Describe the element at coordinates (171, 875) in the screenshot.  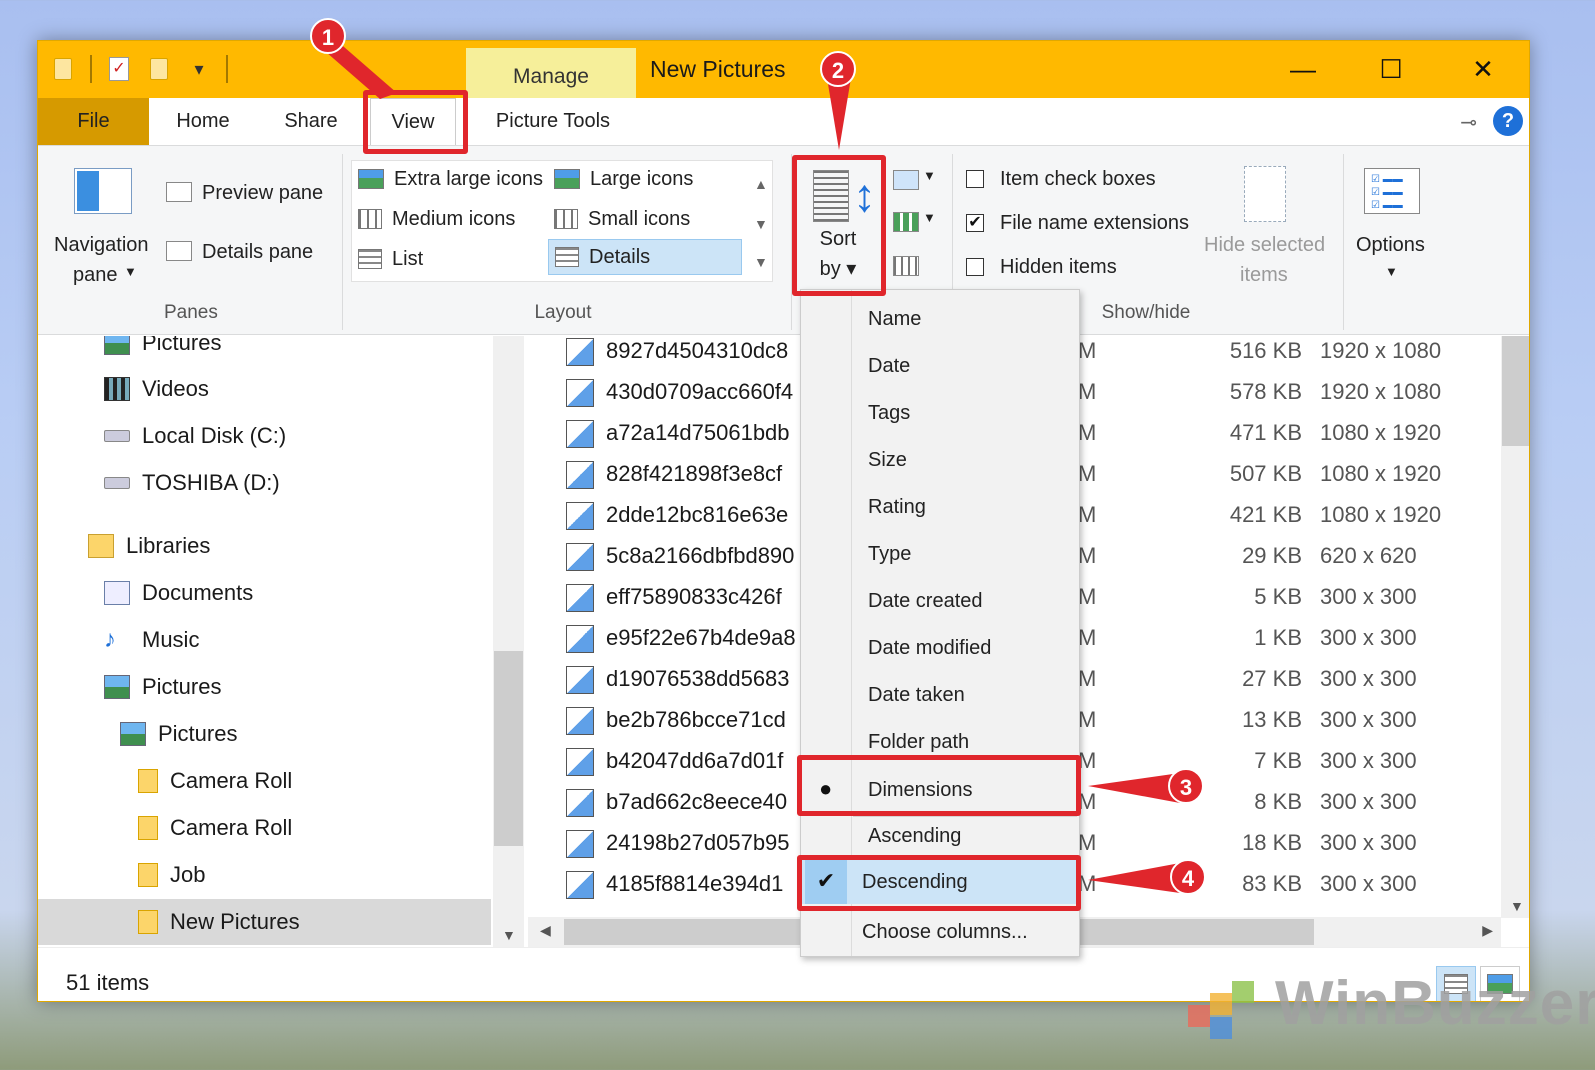
I see `nav-item-job: Job` at that location.